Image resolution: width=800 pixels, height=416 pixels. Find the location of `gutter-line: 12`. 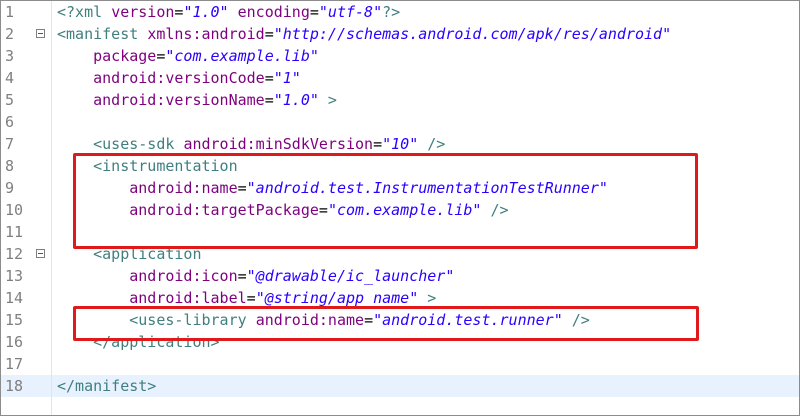

gutter-line: 12 is located at coordinates (26, 254).